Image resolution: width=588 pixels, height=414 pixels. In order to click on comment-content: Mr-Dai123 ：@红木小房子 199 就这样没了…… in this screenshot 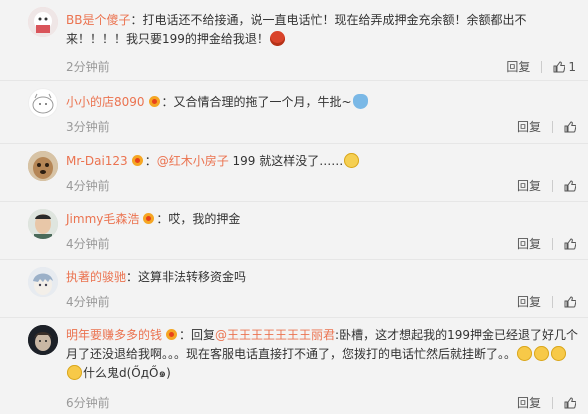, I will do `click(322, 161)`.